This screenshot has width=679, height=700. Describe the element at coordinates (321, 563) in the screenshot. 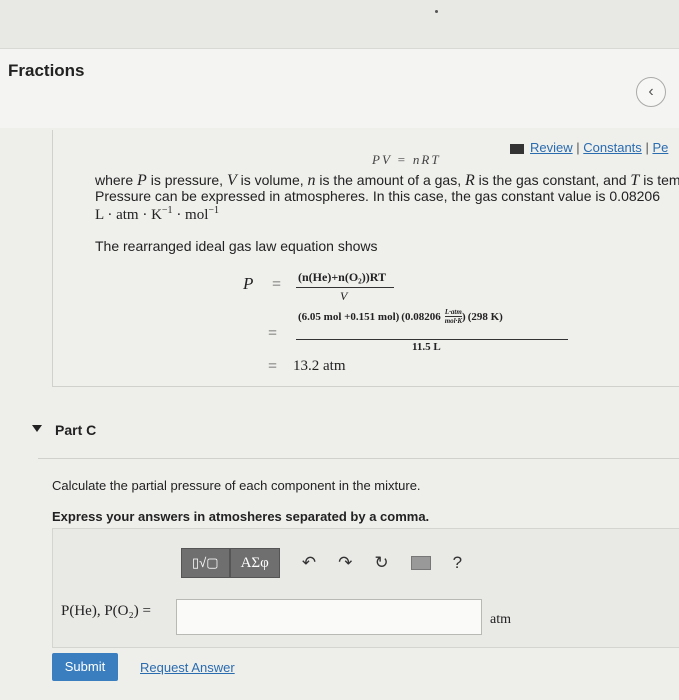

I see `math-toolbar: ▯√▢ ΑΣφ ↶ ↷ ↻ ?` at that location.